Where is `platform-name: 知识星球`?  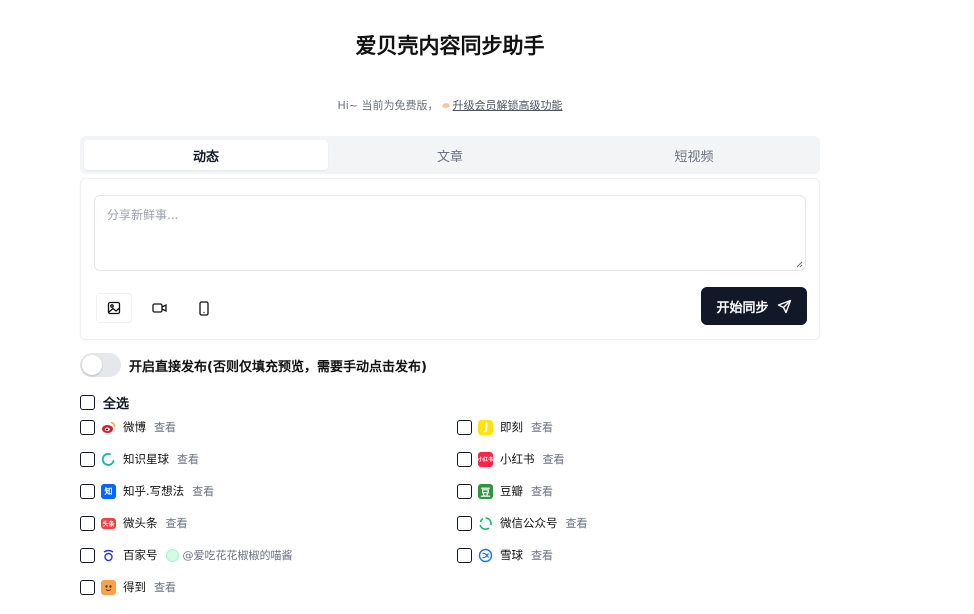 platform-name: 知识星球 is located at coordinates (146, 459).